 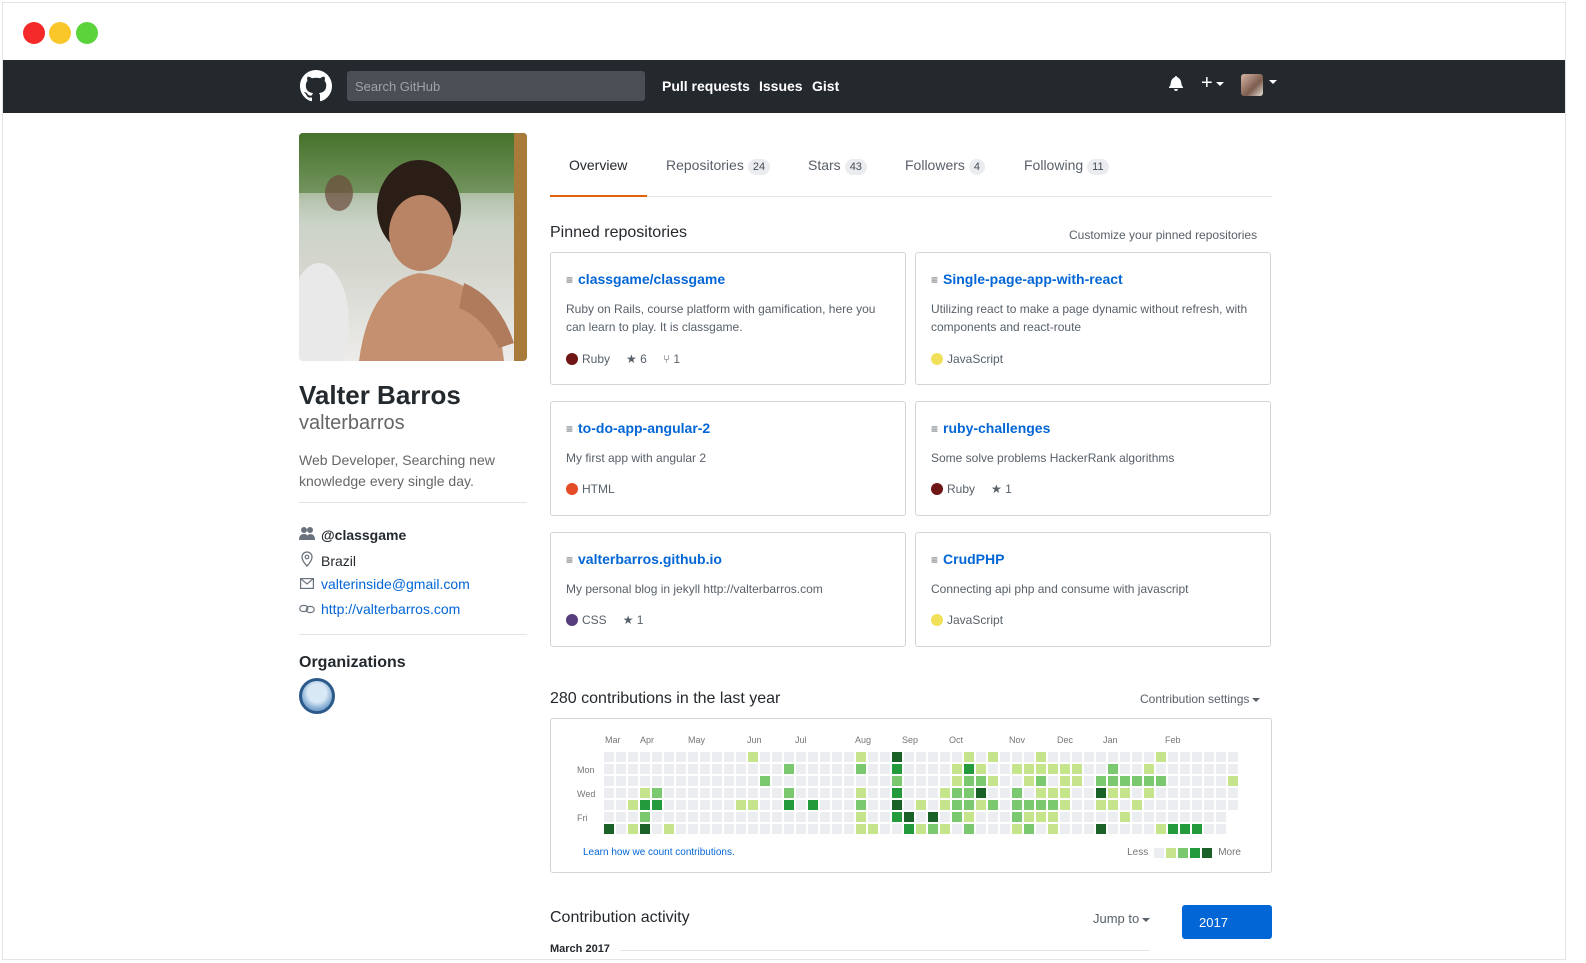 What do you see at coordinates (1176, 85) in the screenshot?
I see `bell-icon` at bounding box center [1176, 85].